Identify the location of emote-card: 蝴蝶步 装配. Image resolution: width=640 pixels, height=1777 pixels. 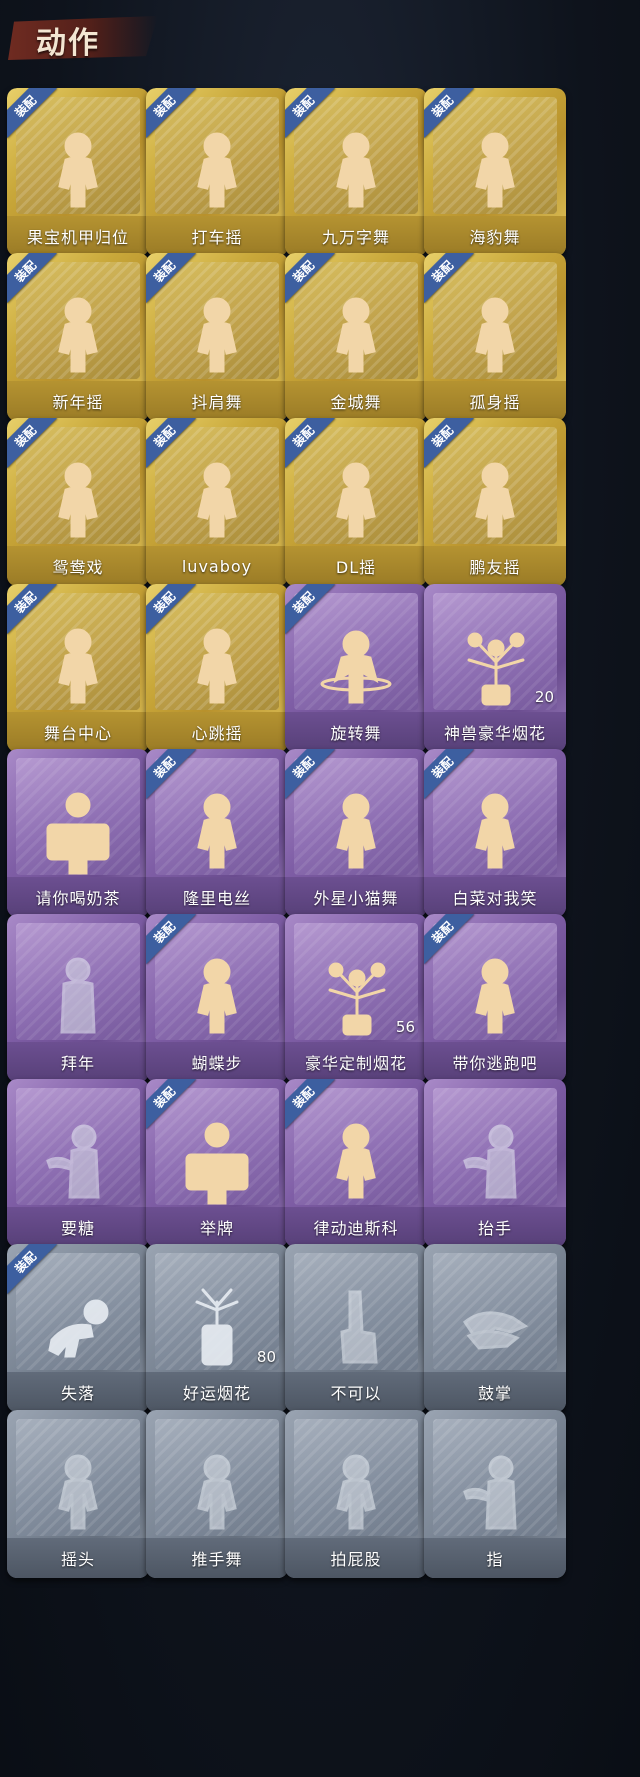
(217, 998).